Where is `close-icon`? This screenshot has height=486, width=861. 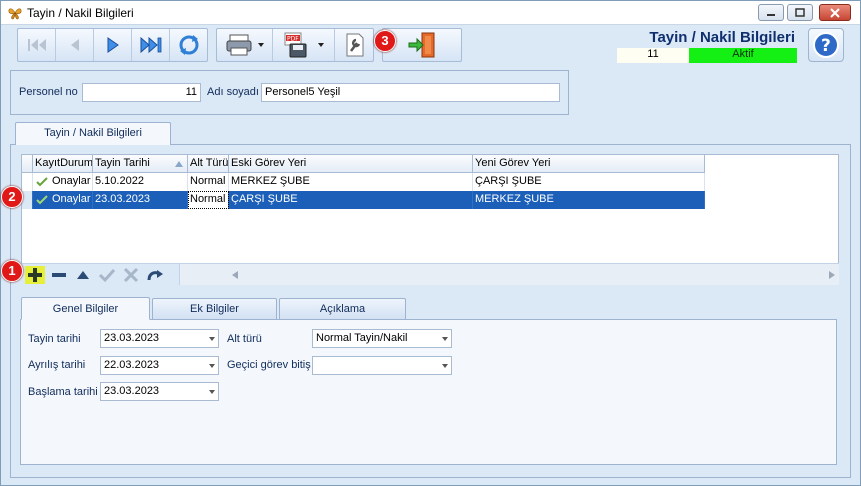
close-icon is located at coordinates (835, 12).